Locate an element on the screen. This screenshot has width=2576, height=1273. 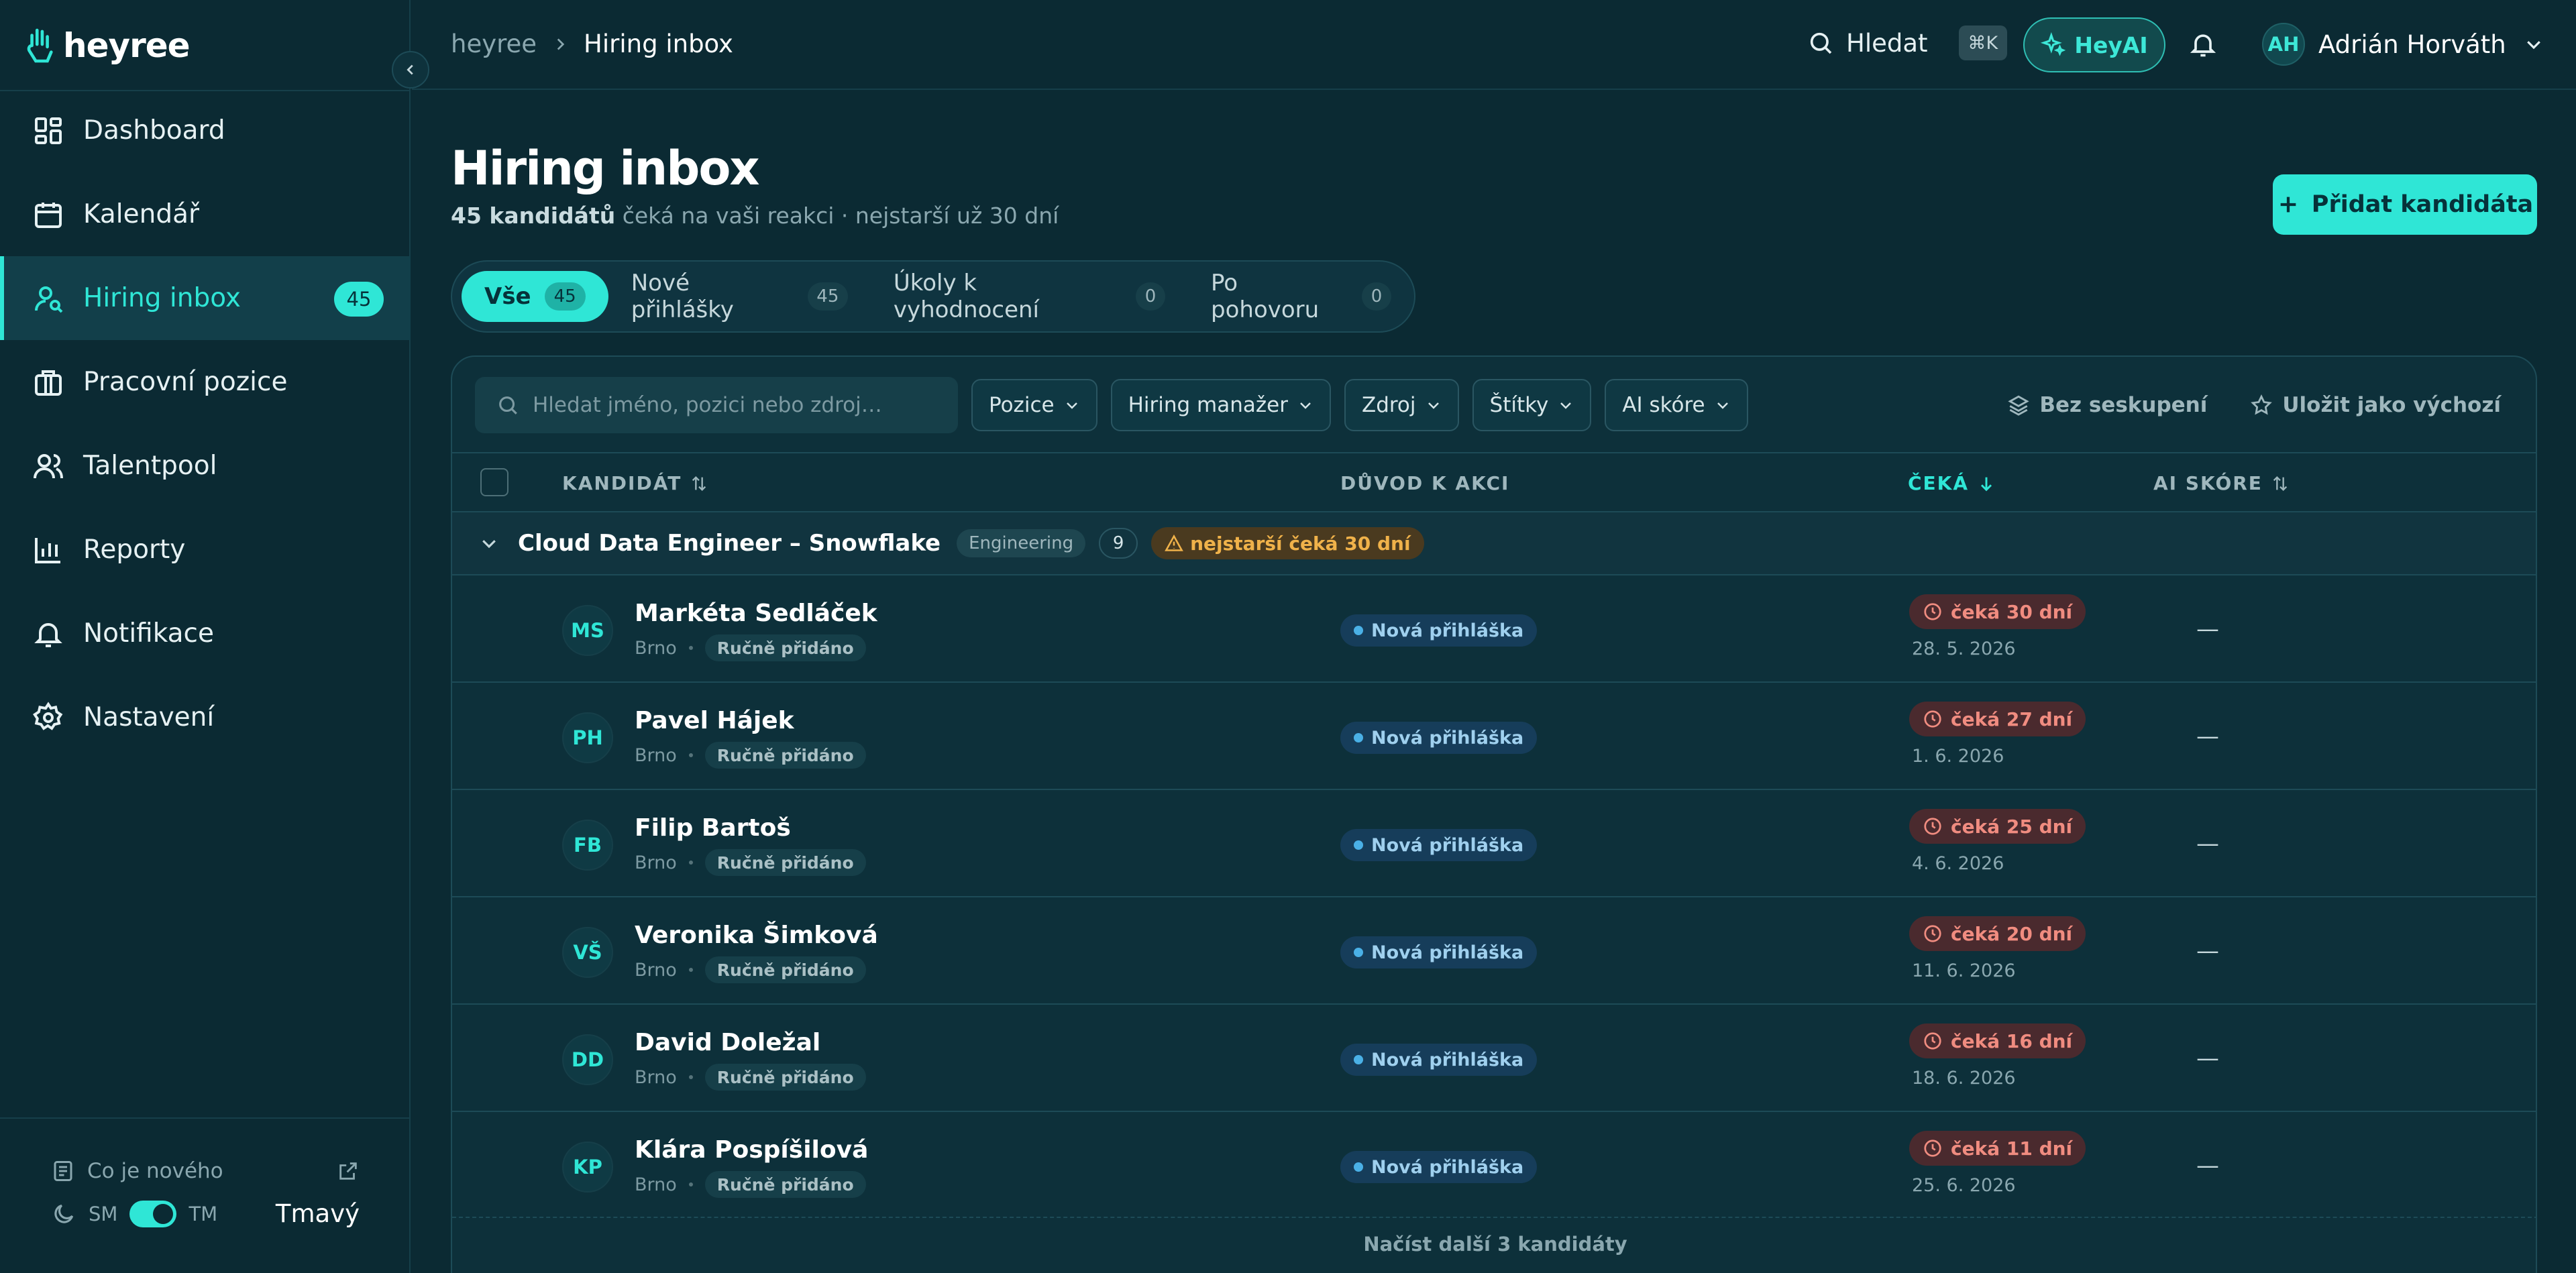
save-default-button: Uložit jako výchozí is located at coordinates (2375, 405).